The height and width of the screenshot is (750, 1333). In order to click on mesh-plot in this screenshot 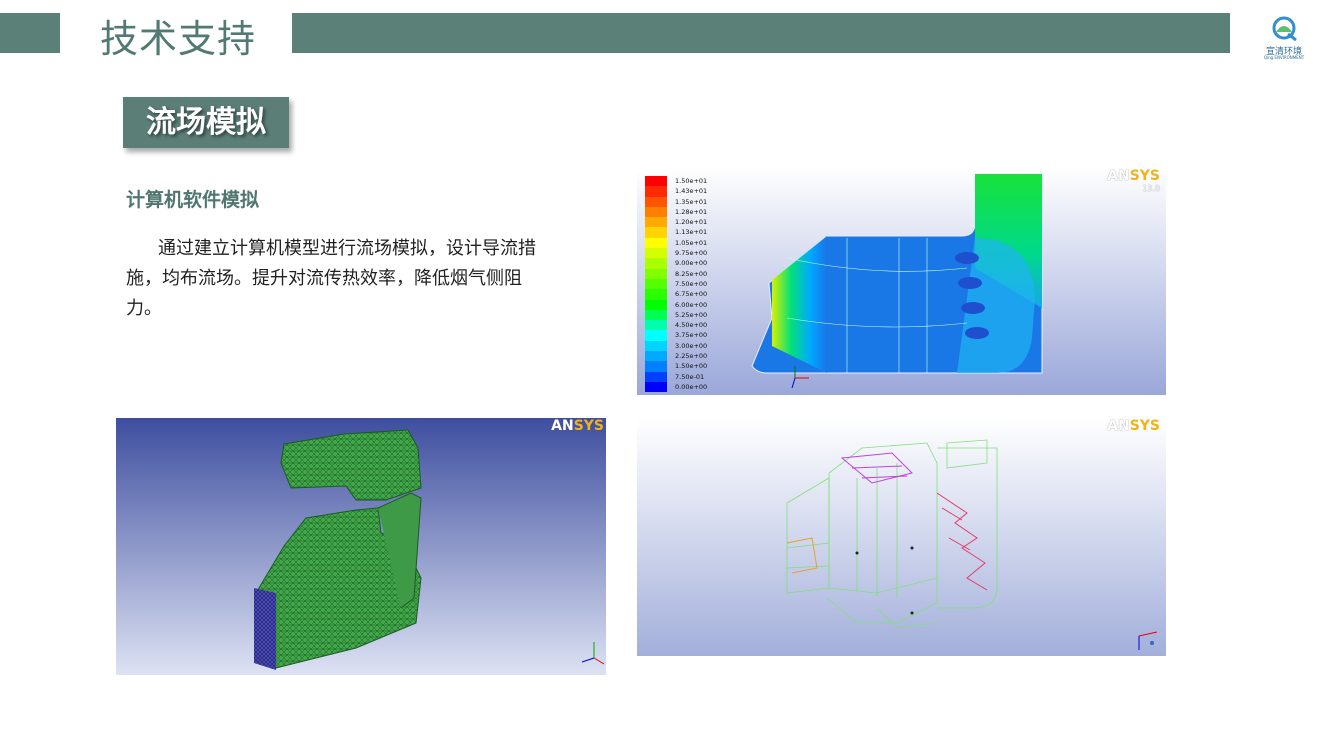, I will do `click(429, 549)`.